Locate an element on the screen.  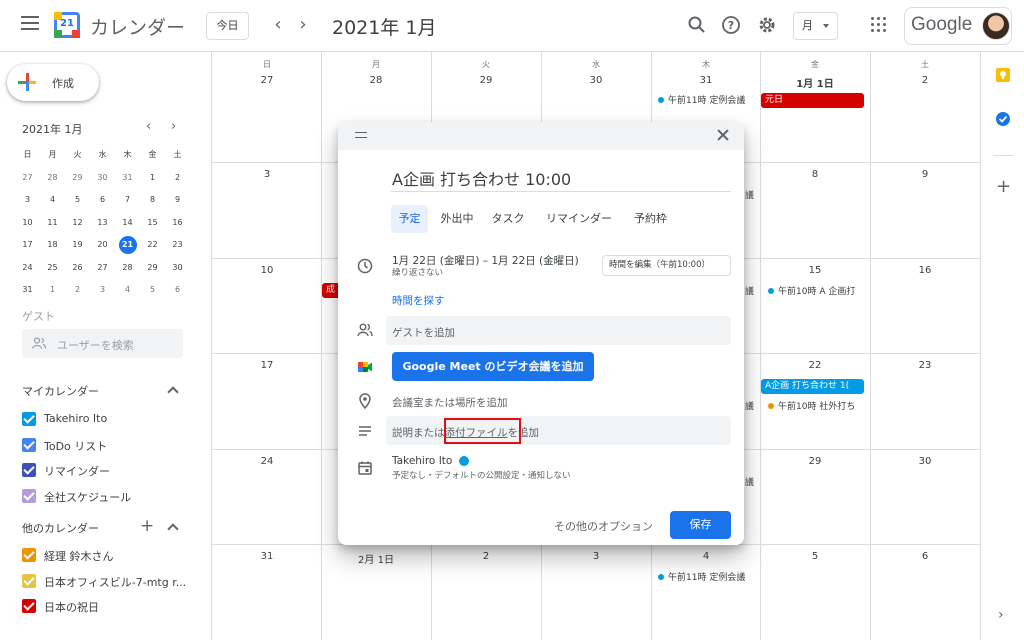
mini-day: 23 is located at coordinates (177, 245).